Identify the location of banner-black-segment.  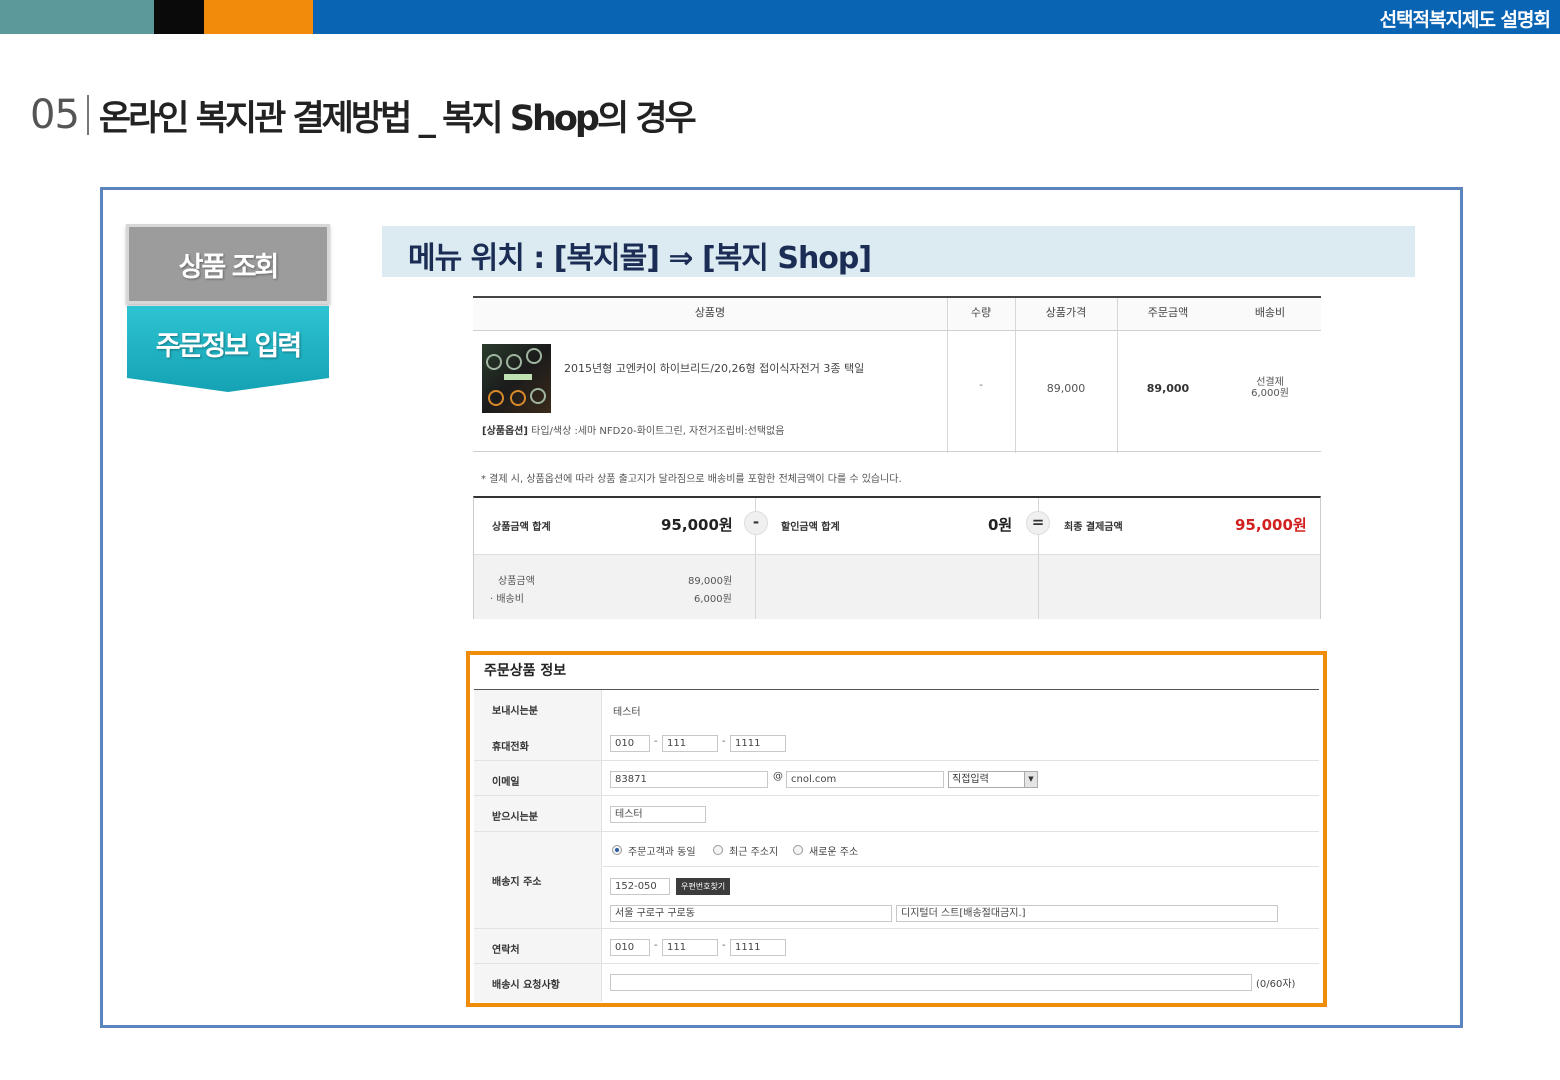
(179, 17).